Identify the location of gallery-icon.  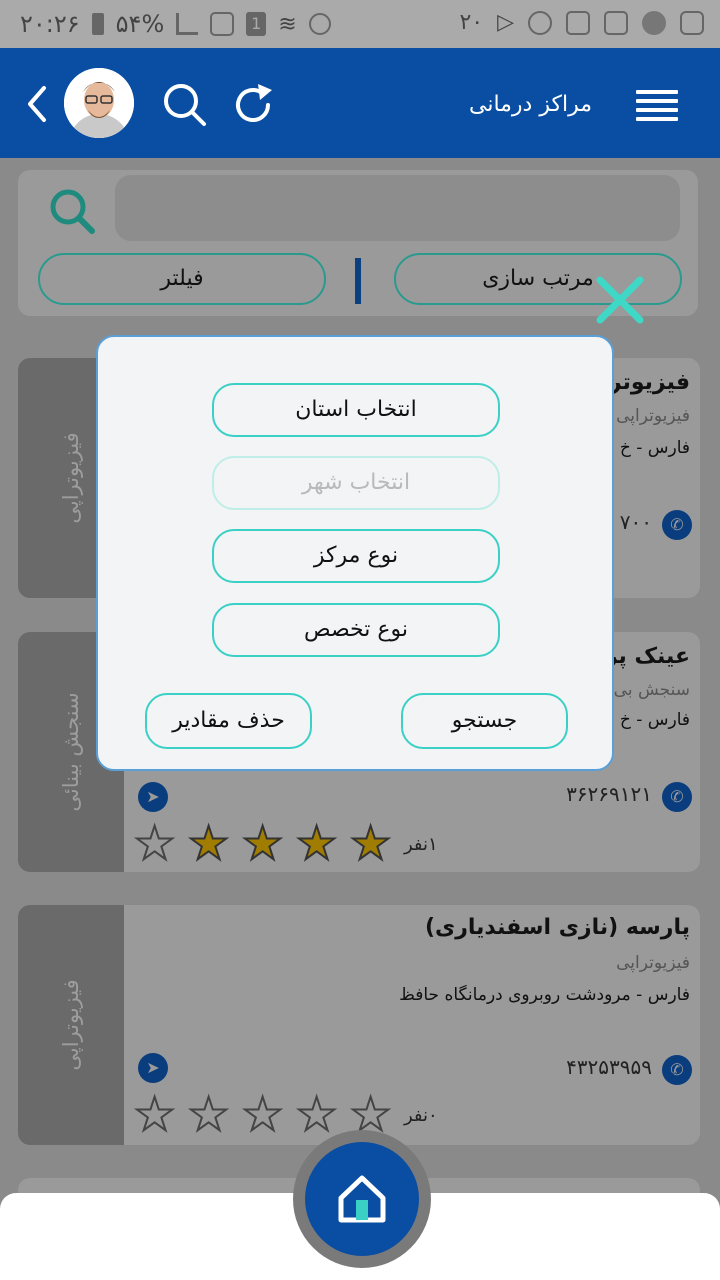
(616, 22).